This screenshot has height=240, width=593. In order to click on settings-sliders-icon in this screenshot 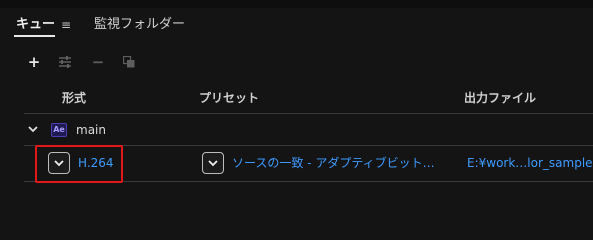, I will do `click(65, 62)`.